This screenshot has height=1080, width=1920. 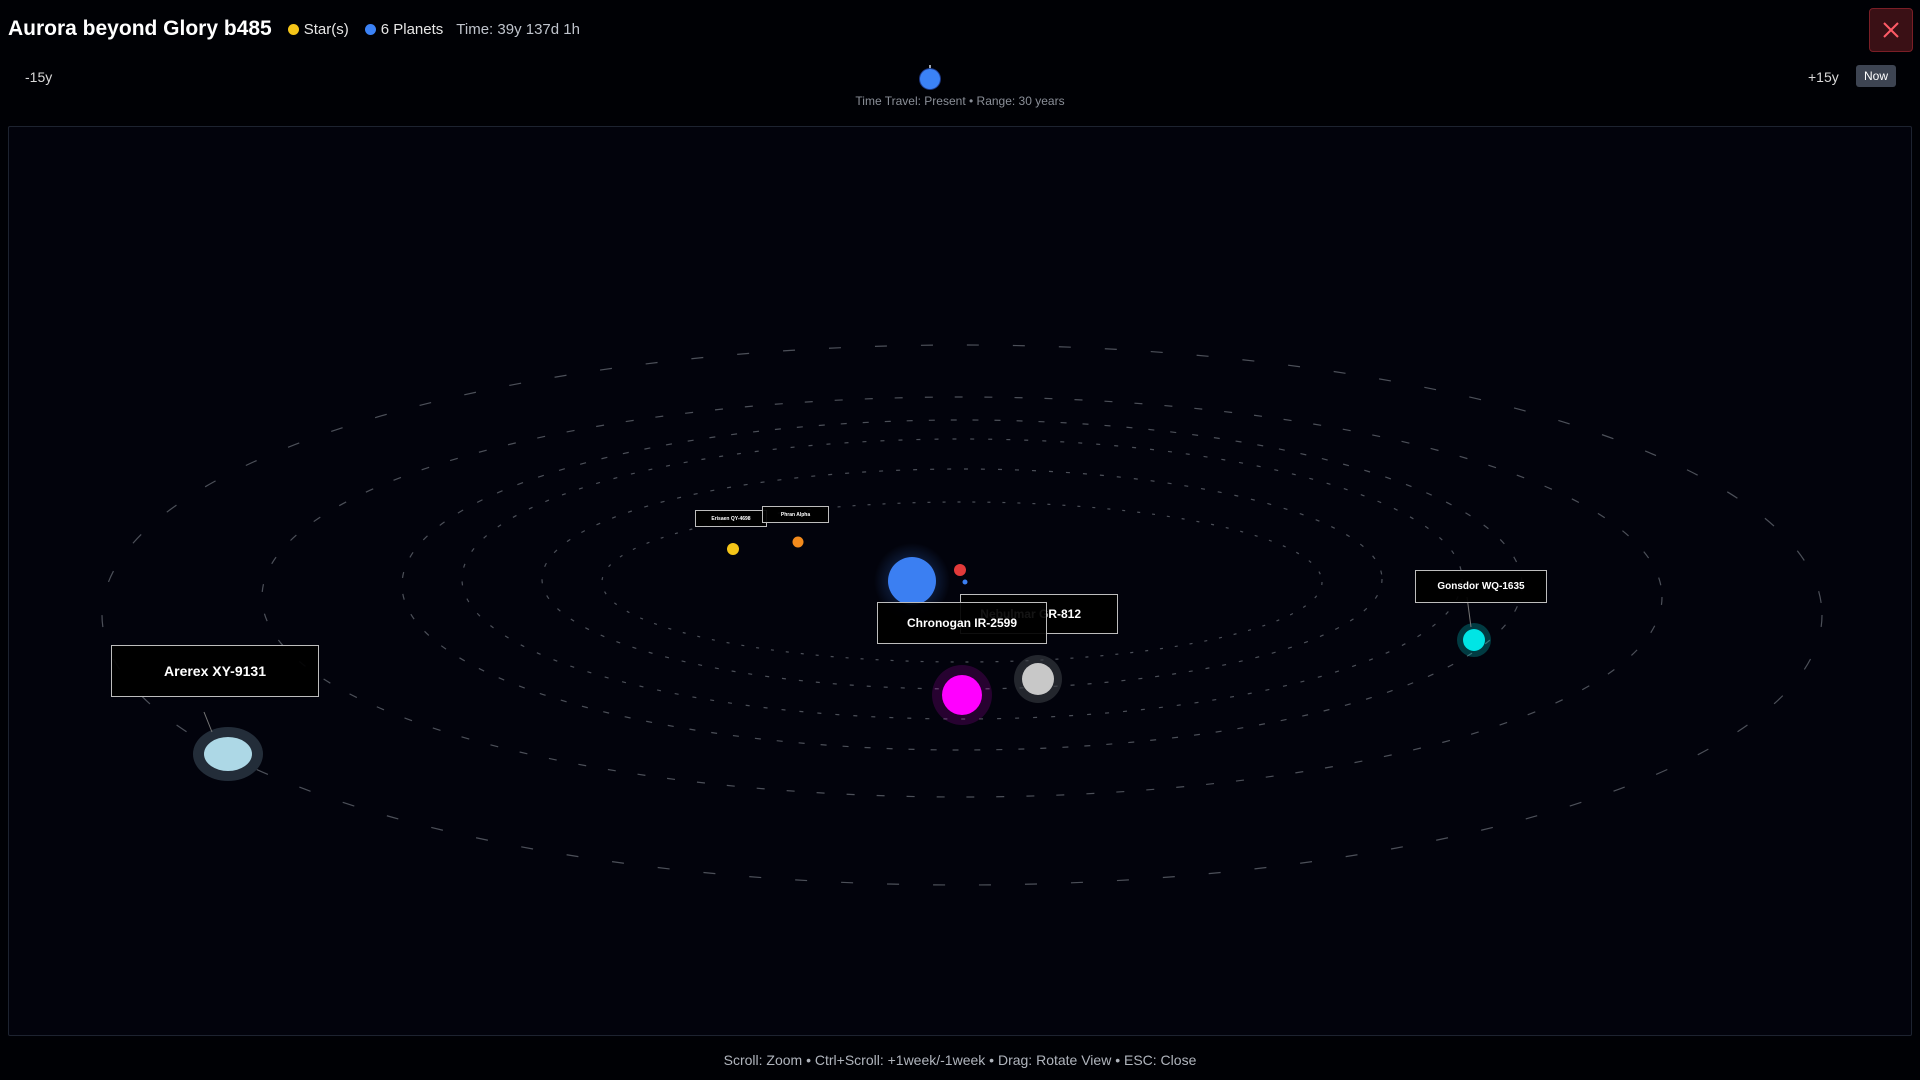 What do you see at coordinates (215, 671) in the screenshot?
I see `label-arerex: Arerex XY-9131` at bounding box center [215, 671].